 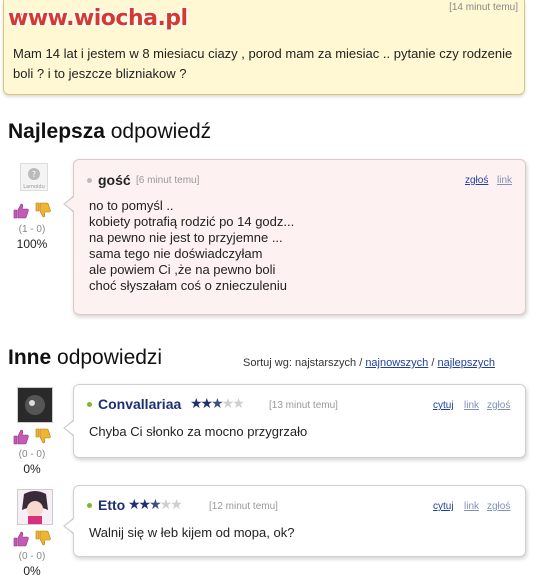 What do you see at coordinates (465, 363) in the screenshot?
I see `sort-best-link: najlepszych` at bounding box center [465, 363].